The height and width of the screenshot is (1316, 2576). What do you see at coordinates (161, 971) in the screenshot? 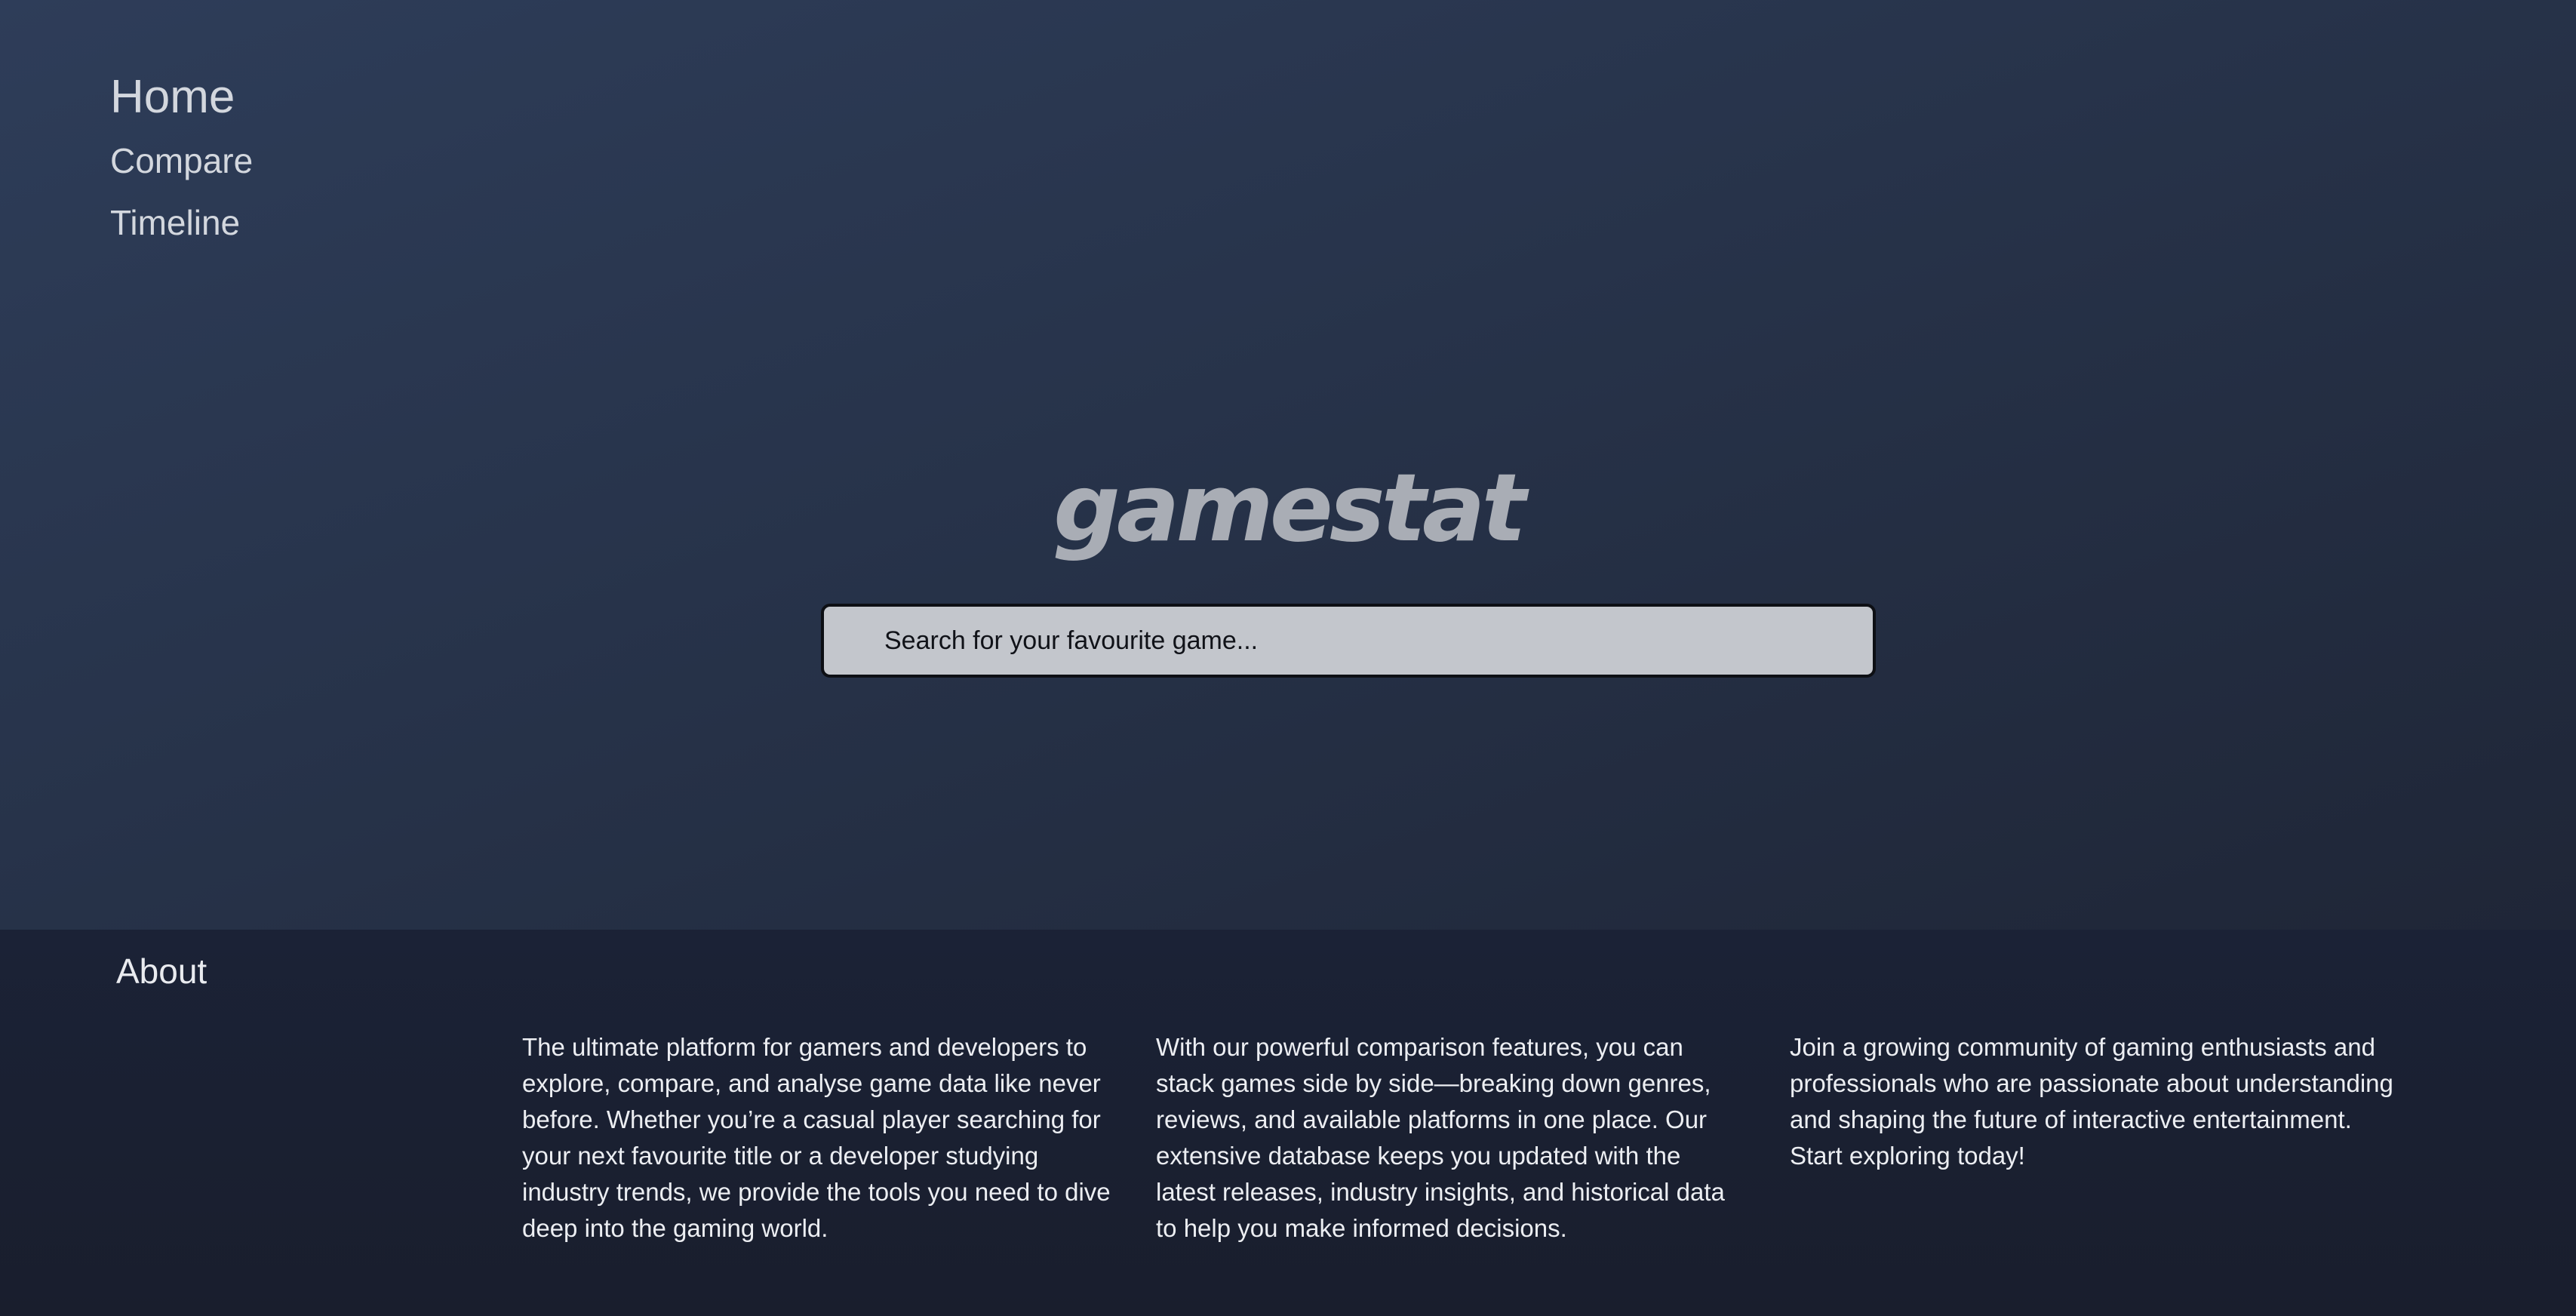
I see `about-heading: About` at bounding box center [161, 971].